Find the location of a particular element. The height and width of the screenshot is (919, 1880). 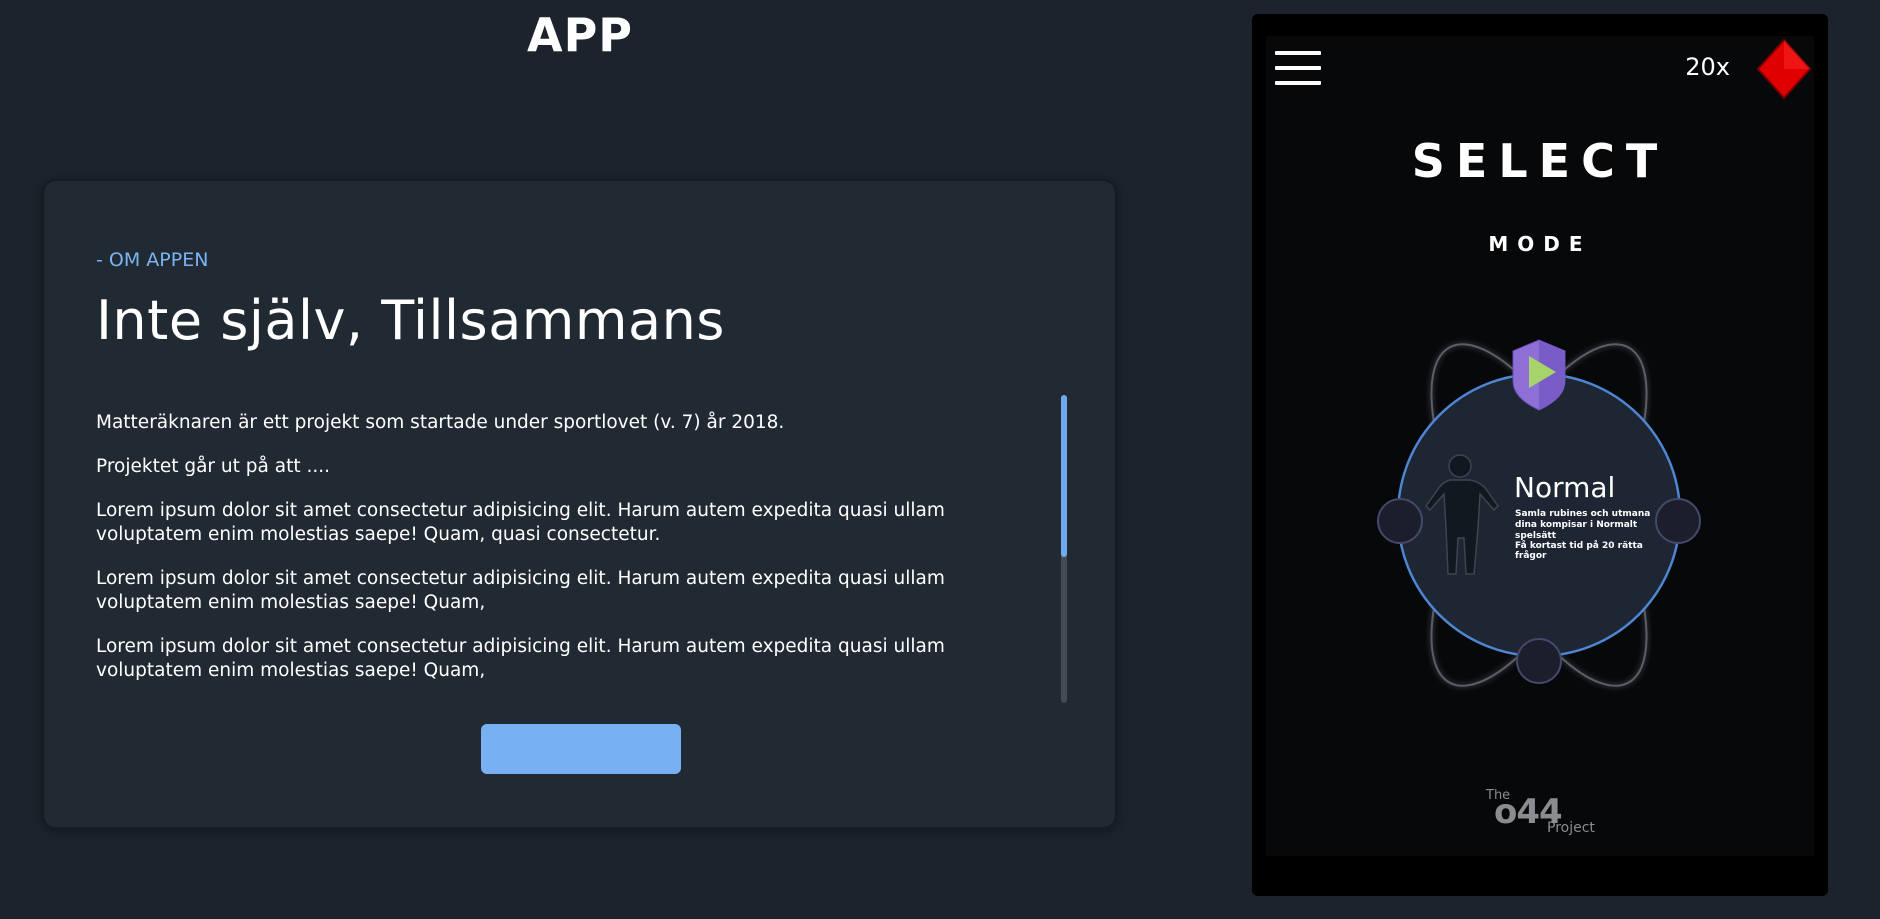

scrollbar-thumb is located at coordinates (1064, 476).